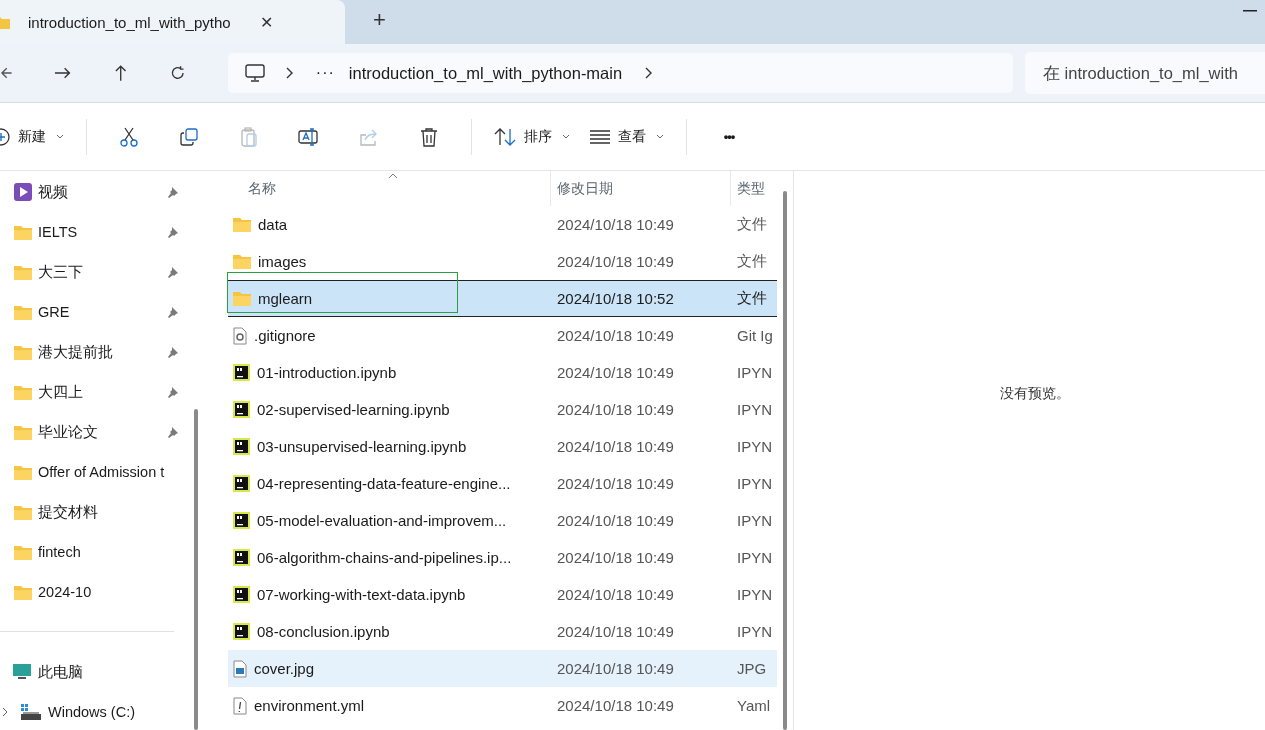 Image resolution: width=1265 pixels, height=730 pixels. What do you see at coordinates (178, 73) in the screenshot?
I see `refresh-icon` at bounding box center [178, 73].